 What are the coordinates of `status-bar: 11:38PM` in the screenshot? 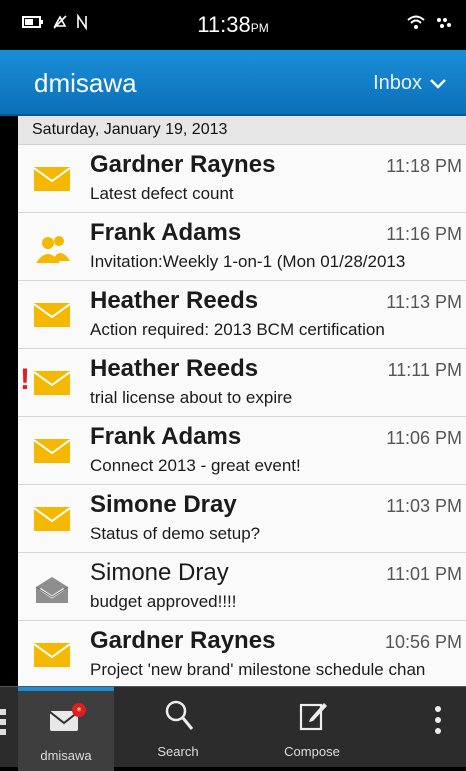 It's located at (233, 25).